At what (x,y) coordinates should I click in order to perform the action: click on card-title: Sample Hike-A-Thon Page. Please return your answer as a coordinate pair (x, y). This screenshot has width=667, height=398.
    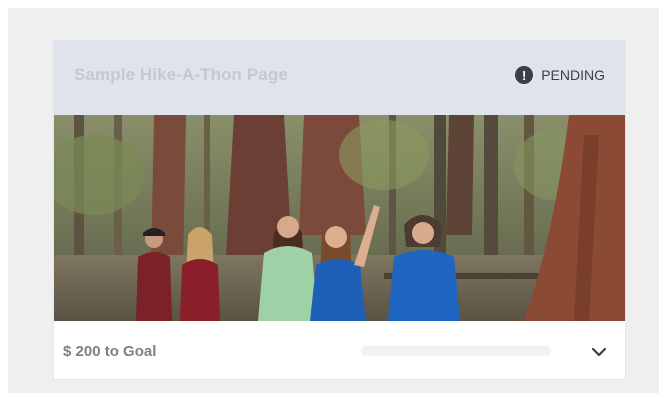
    Looking at the image, I should click on (181, 74).